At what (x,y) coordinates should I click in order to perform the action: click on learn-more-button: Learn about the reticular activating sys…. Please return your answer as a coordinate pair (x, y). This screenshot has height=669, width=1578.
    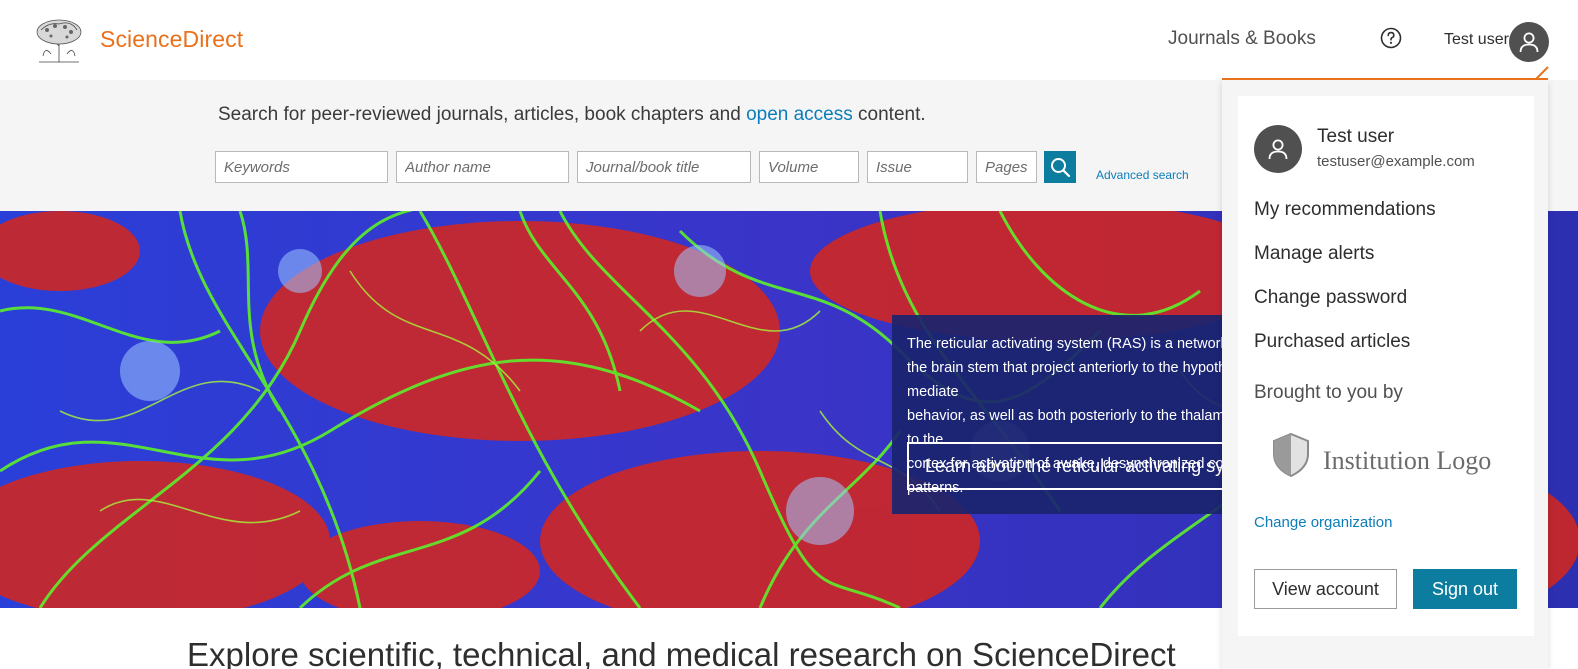
    Looking at the image, I should click on (1087, 466).